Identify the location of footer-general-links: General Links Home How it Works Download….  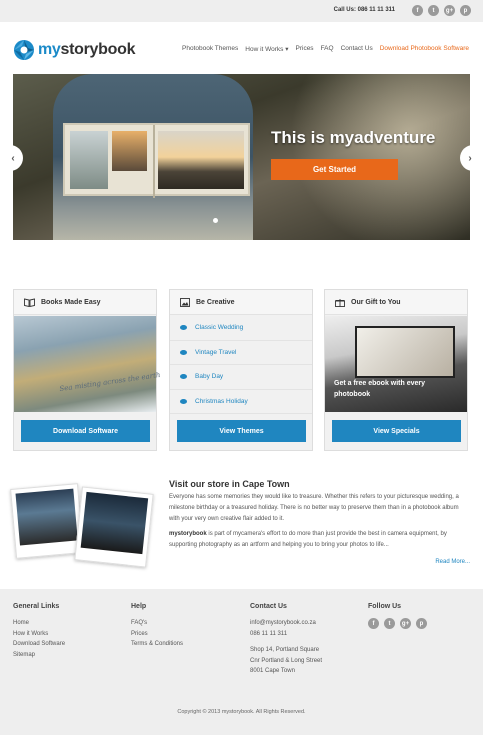
(39, 631).